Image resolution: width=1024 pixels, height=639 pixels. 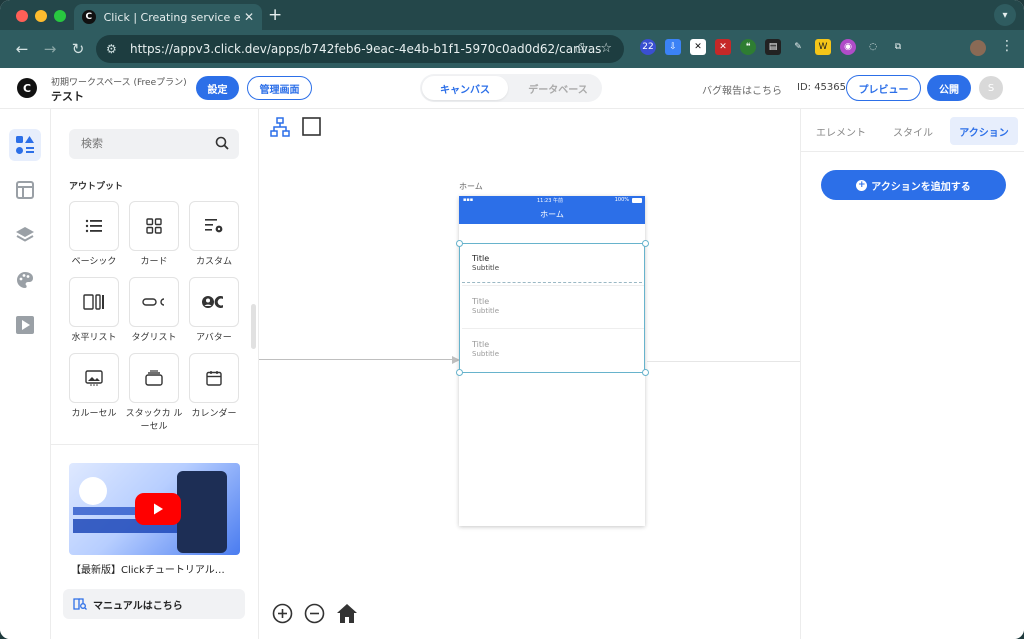 I want to click on new-tab-button: +, so click(x=275, y=15).